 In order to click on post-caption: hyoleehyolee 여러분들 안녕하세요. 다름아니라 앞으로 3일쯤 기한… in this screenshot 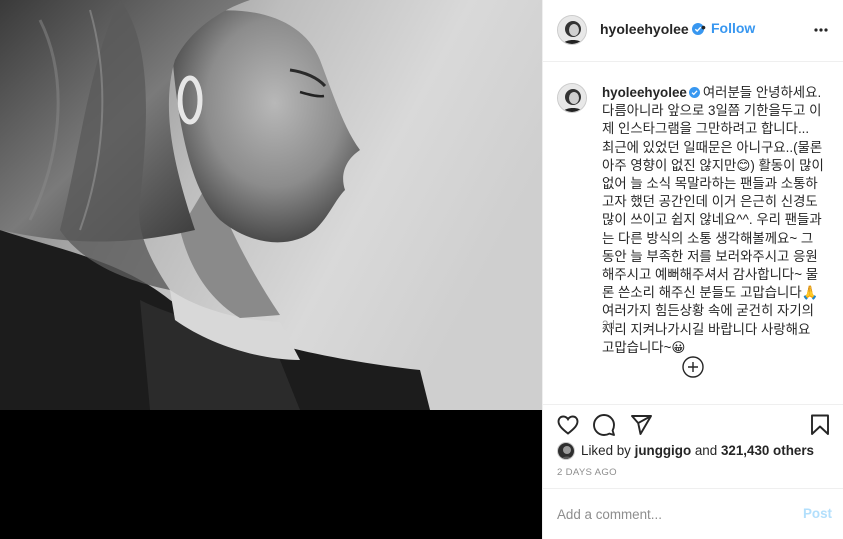, I will do `click(713, 220)`.